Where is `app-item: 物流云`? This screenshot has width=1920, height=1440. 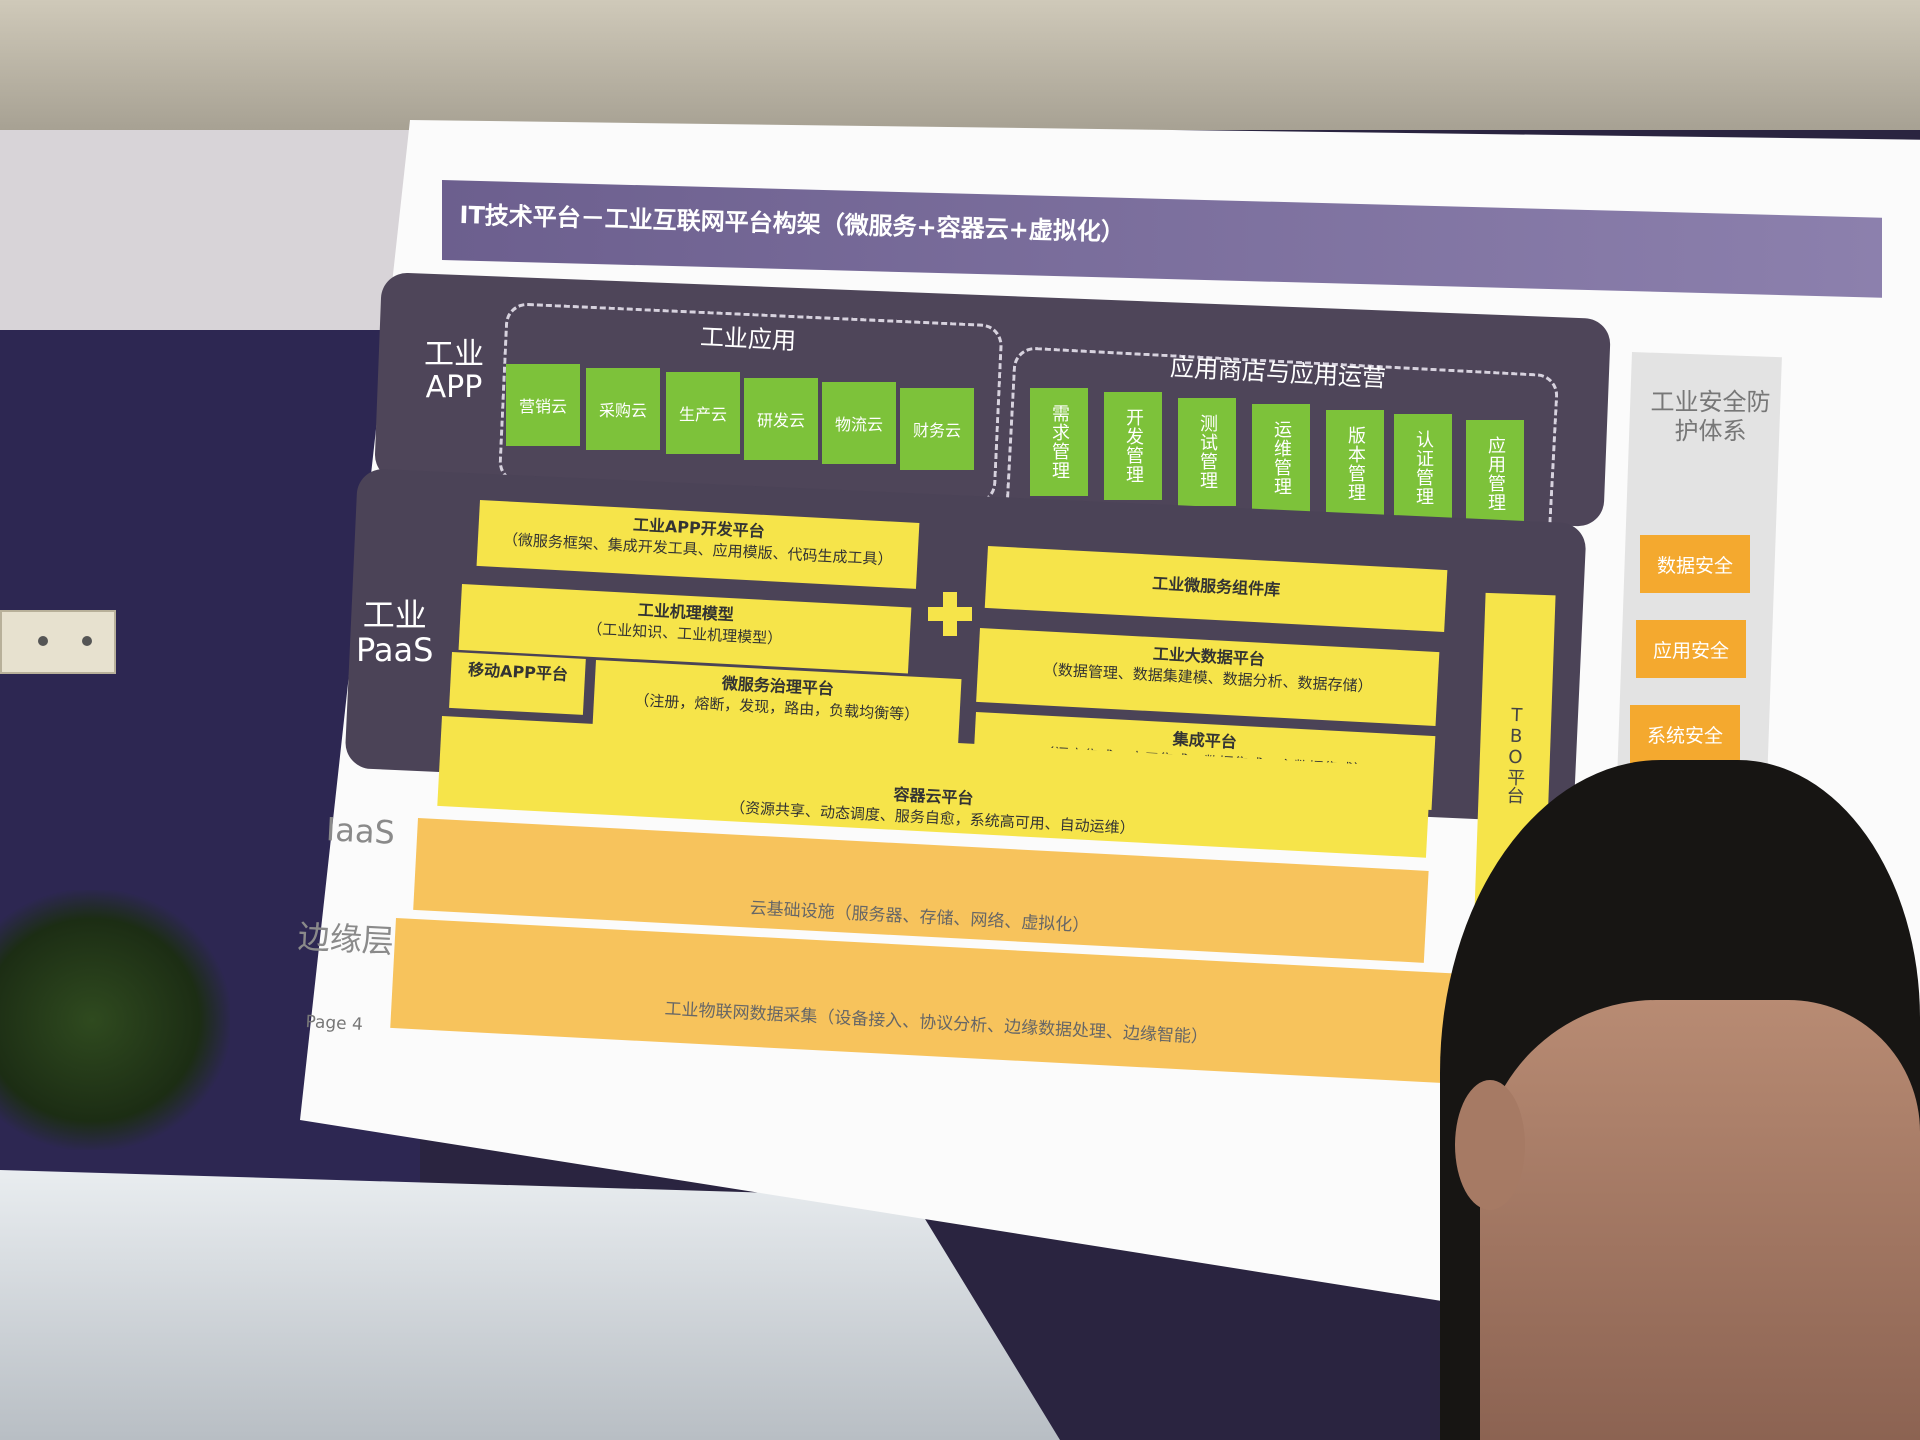 app-item: 物流云 is located at coordinates (859, 423).